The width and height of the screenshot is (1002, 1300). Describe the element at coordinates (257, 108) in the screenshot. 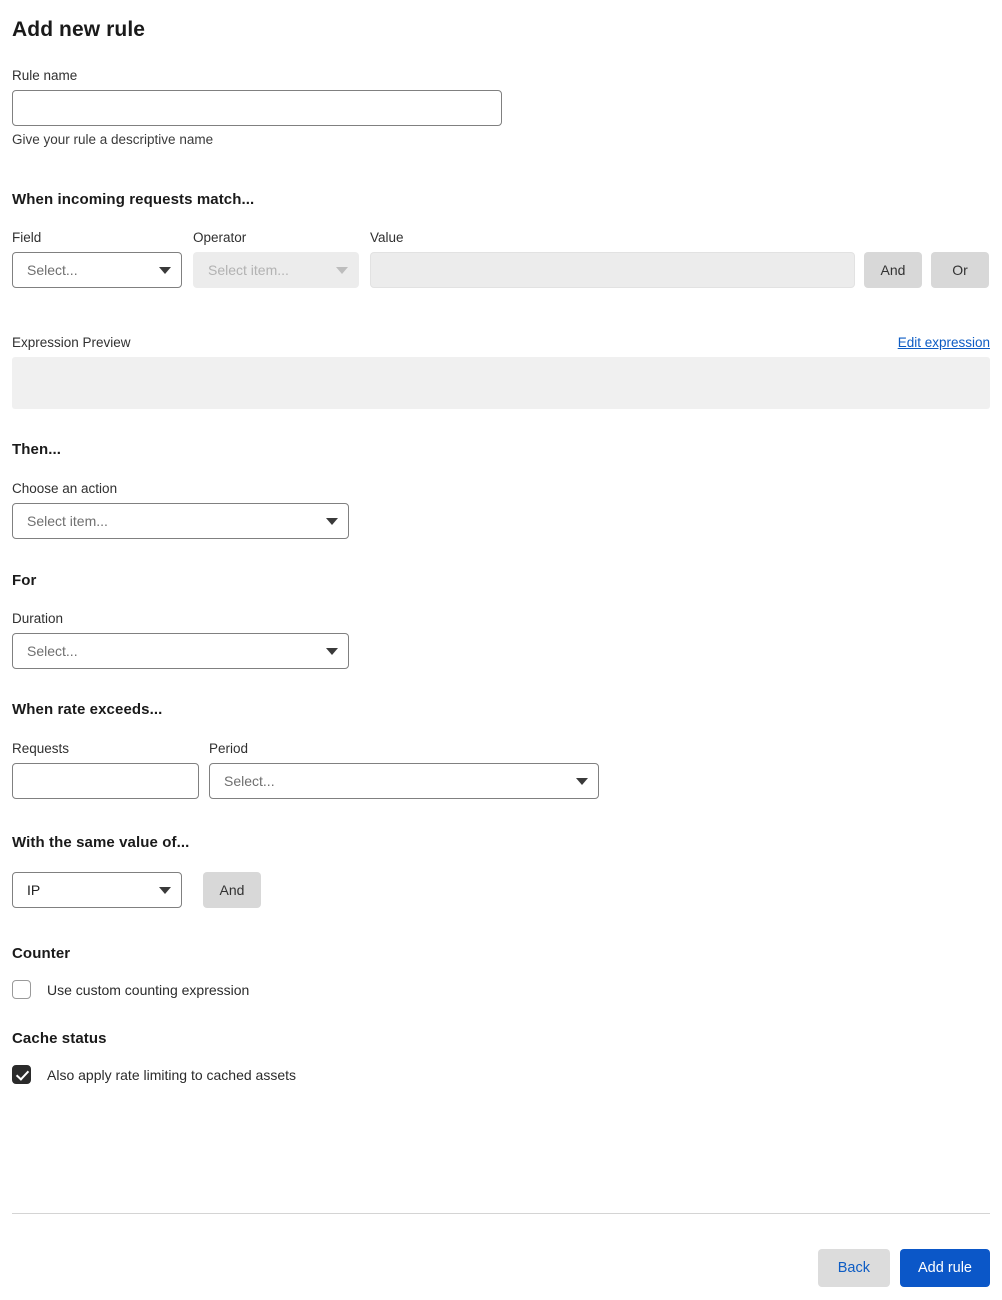

I see `rule-name-input` at that location.